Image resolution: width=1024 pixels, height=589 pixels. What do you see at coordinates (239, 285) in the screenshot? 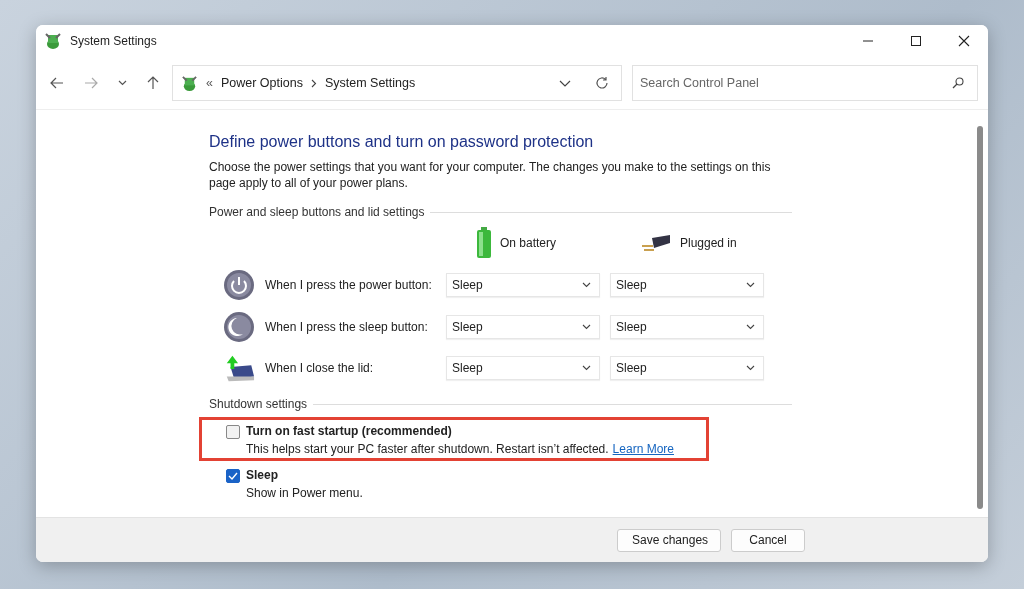
I see `power-icon` at bounding box center [239, 285].